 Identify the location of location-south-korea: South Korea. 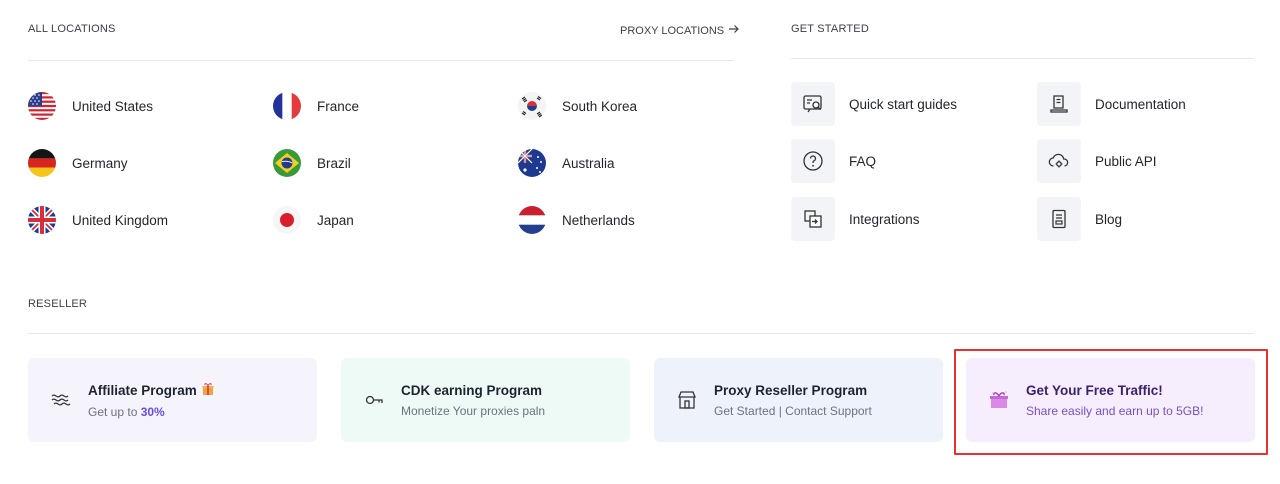
(577, 106).